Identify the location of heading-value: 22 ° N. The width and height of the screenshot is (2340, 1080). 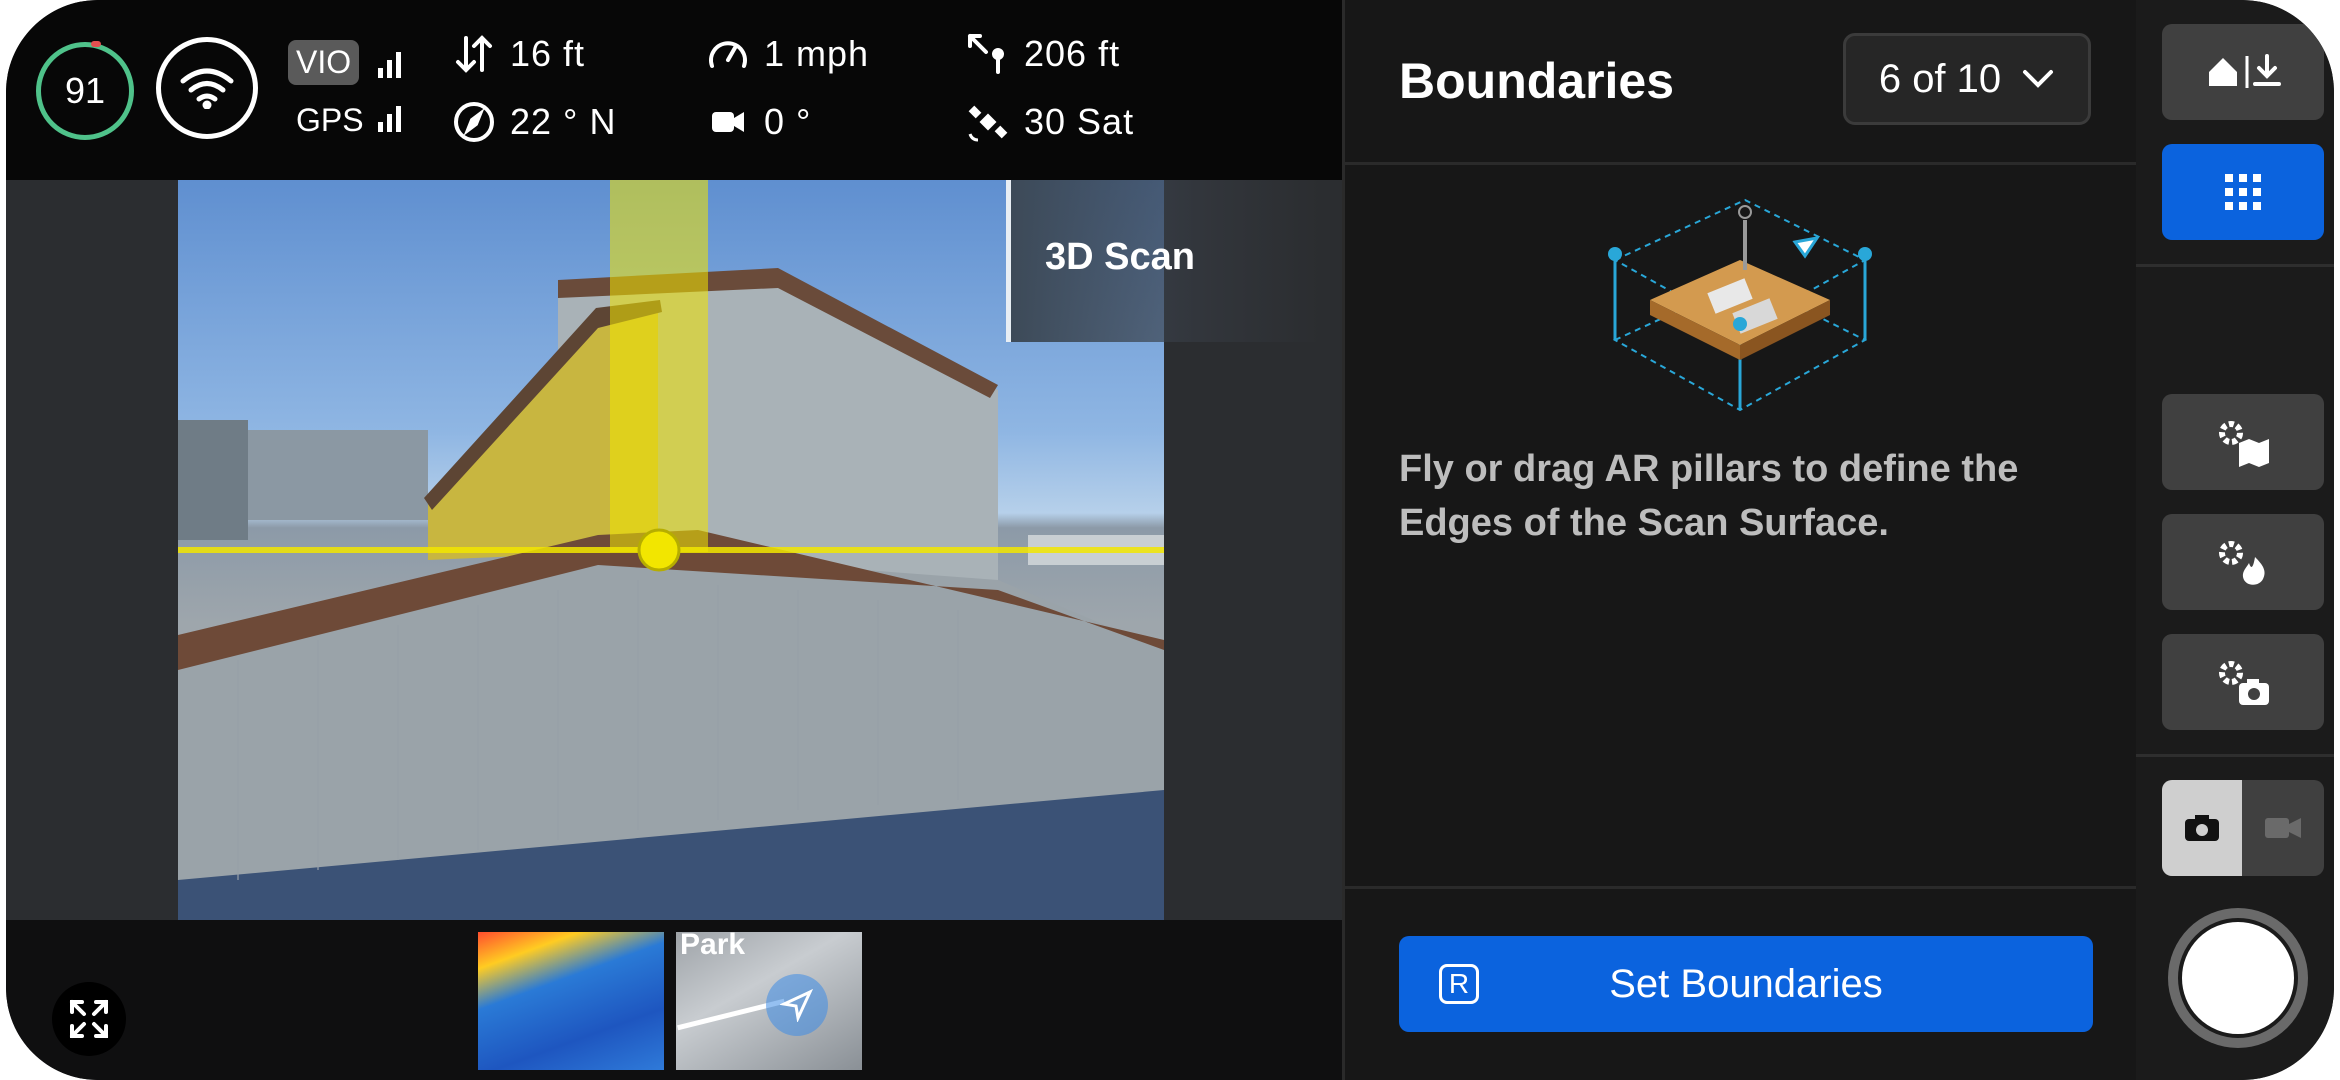
(563, 121).